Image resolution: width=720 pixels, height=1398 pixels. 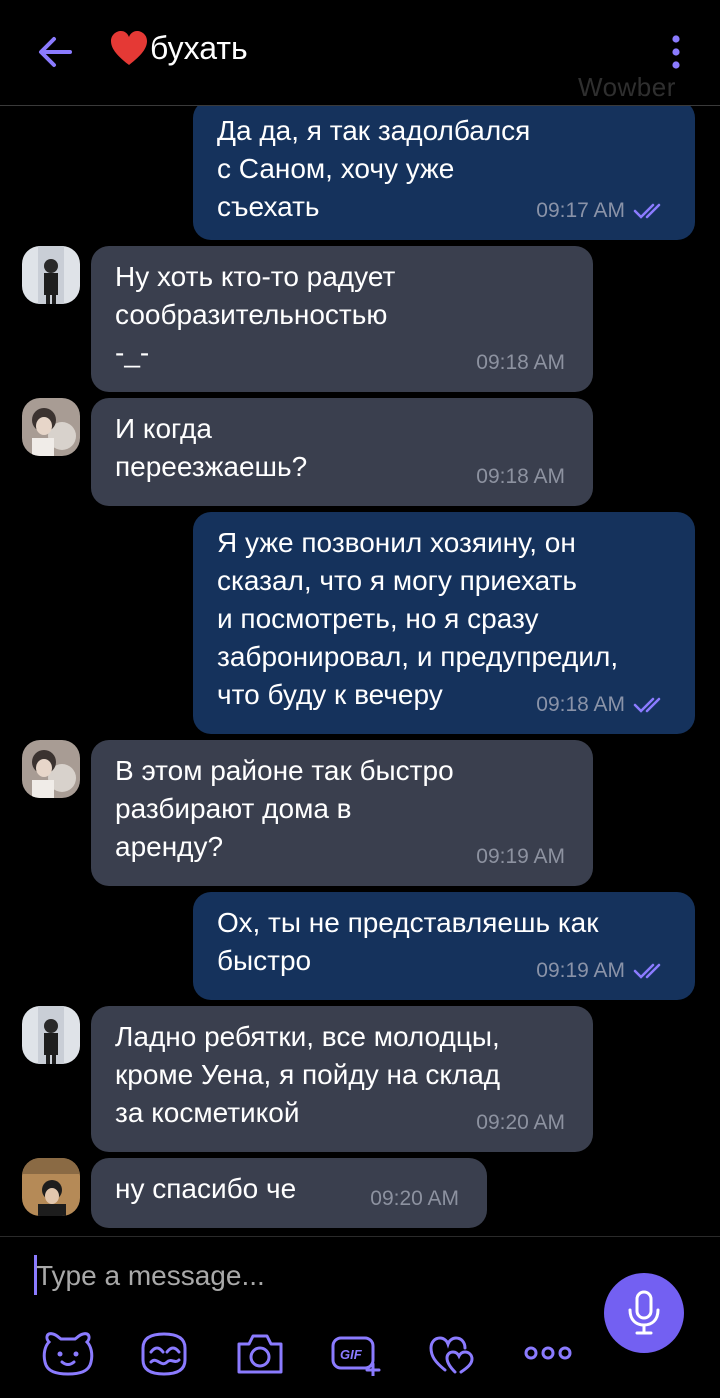 I want to click on chat-title-text: бухать, so click(x=199, y=48).